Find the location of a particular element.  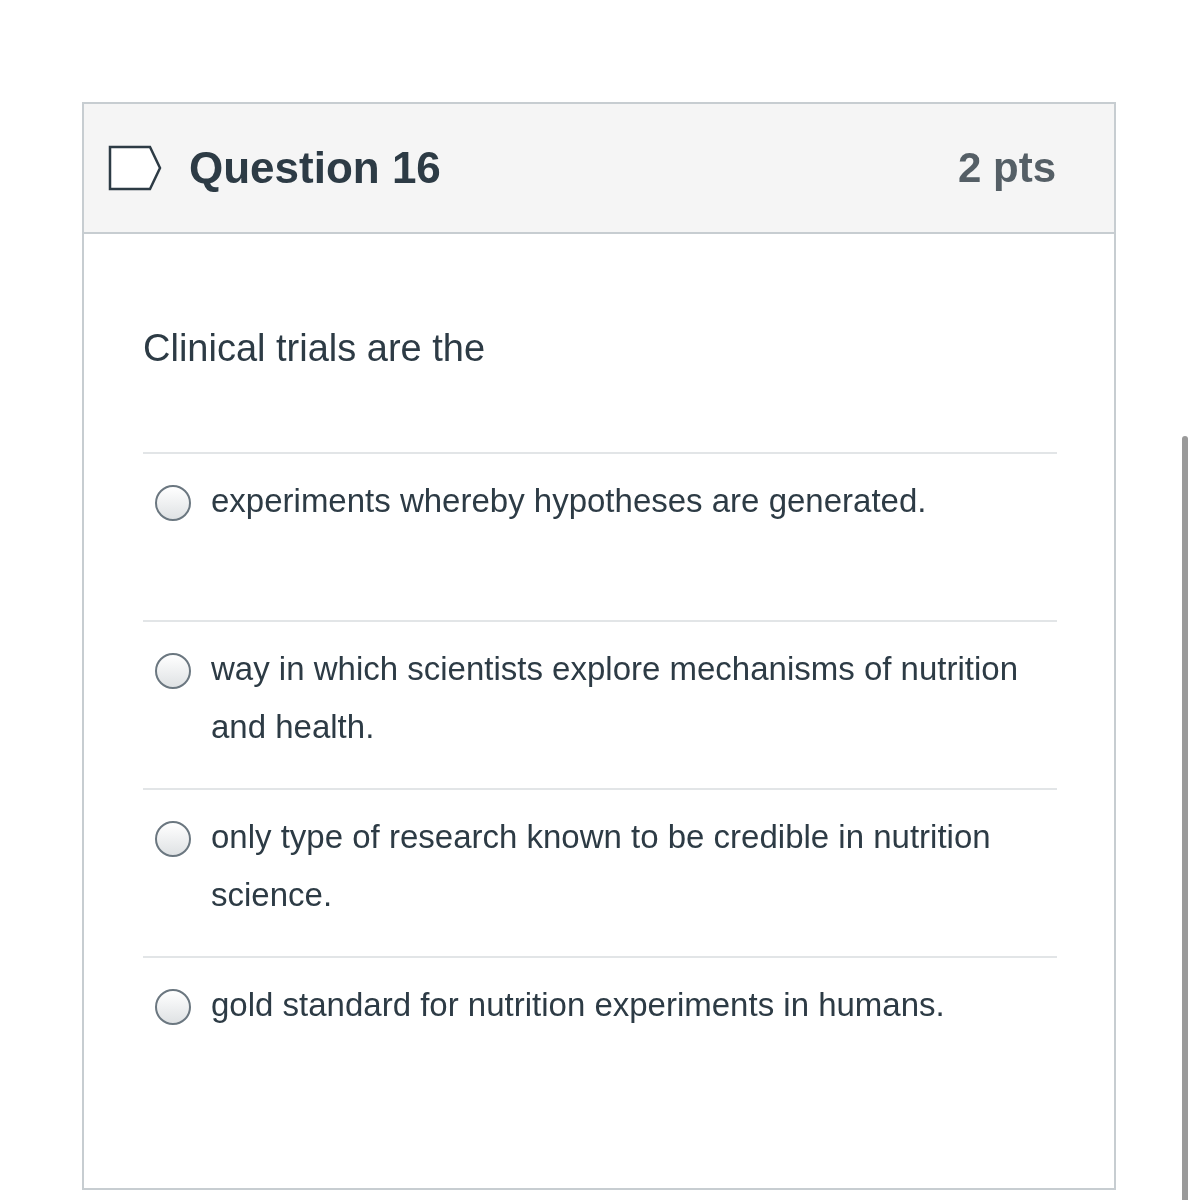

points-label: 2 pts is located at coordinates (1006, 168).